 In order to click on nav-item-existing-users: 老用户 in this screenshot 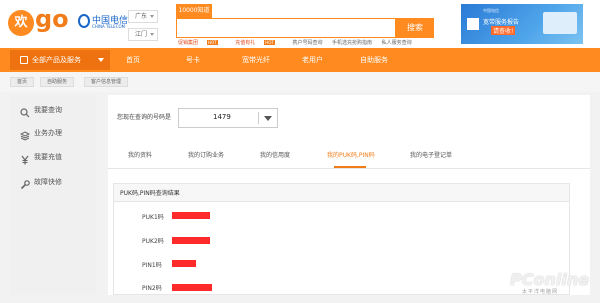, I will do `click(312, 60)`.